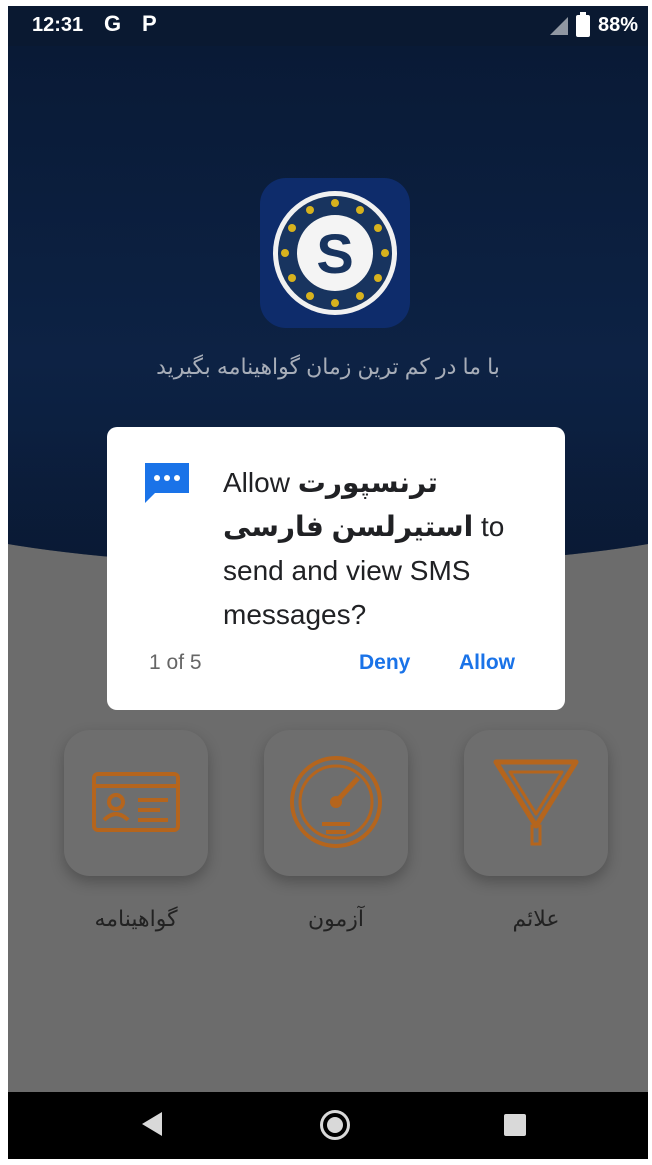 The width and height of the screenshot is (652, 1165). Describe the element at coordinates (536, 918) in the screenshot. I see `card-label-signs: علائم` at that location.